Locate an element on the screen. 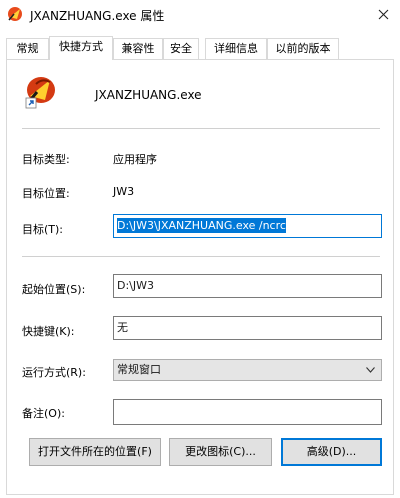  tab-shortcut: 快捷方式 is located at coordinates (81, 48).